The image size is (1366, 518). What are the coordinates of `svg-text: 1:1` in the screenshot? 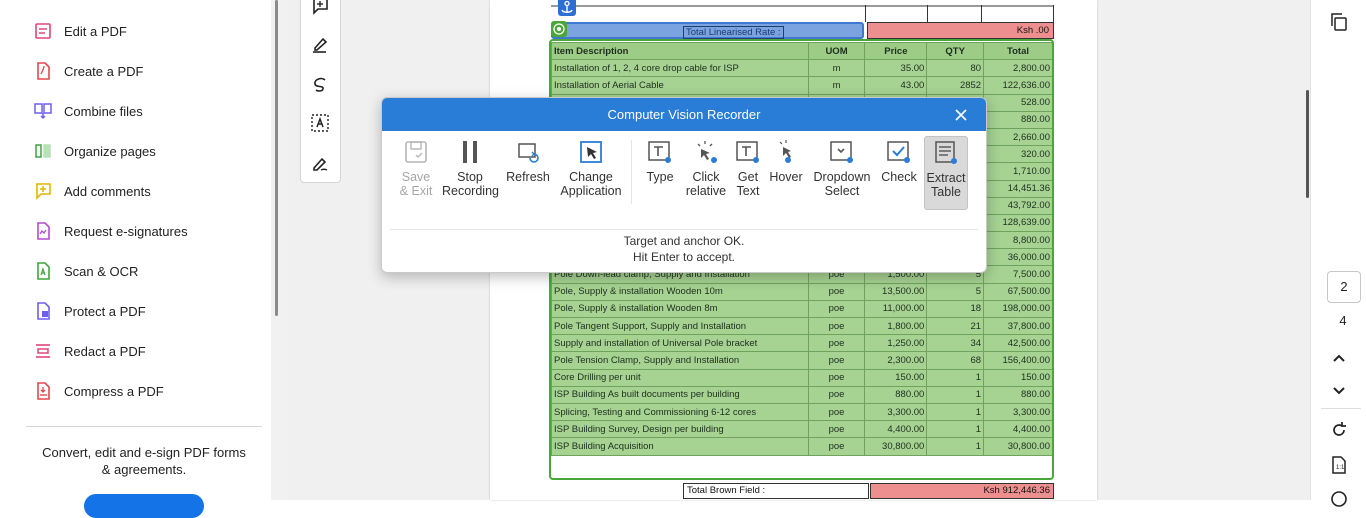 It's located at (1340, 468).